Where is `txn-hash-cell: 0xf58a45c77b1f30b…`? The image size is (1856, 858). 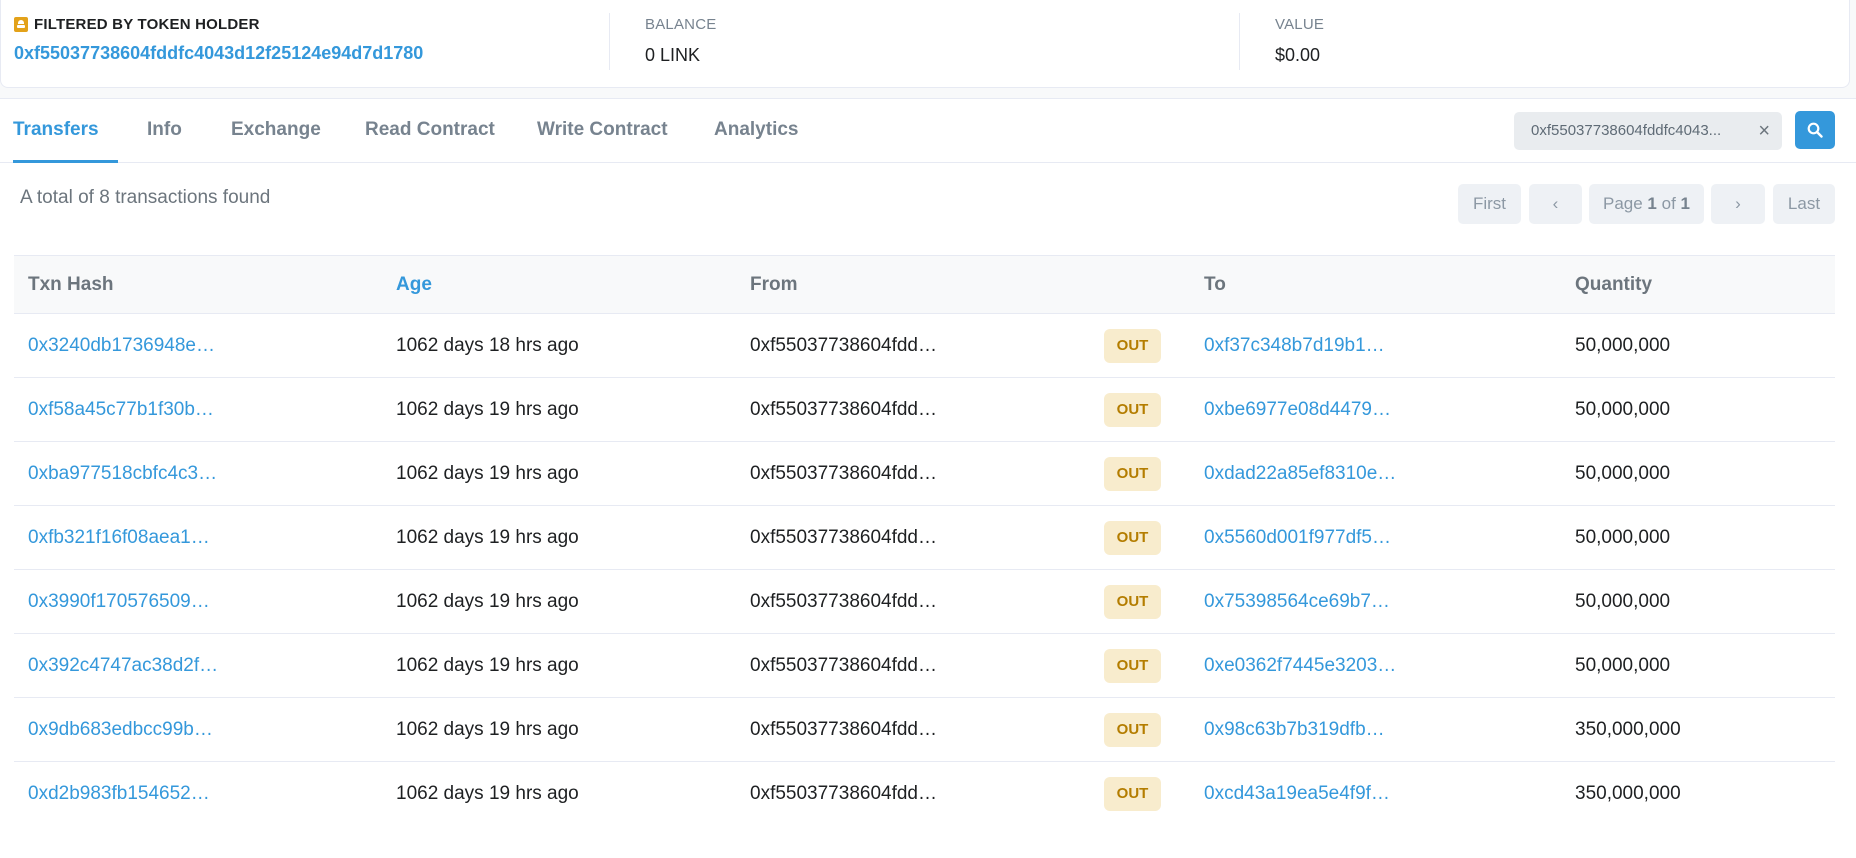 txn-hash-cell: 0xf58a45c77b1f30b… is located at coordinates (198, 410).